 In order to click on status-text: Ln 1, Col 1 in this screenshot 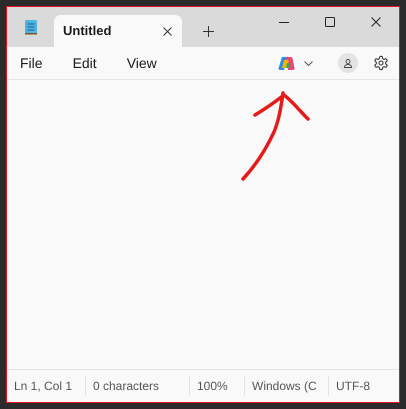, I will do `click(43, 386)`.